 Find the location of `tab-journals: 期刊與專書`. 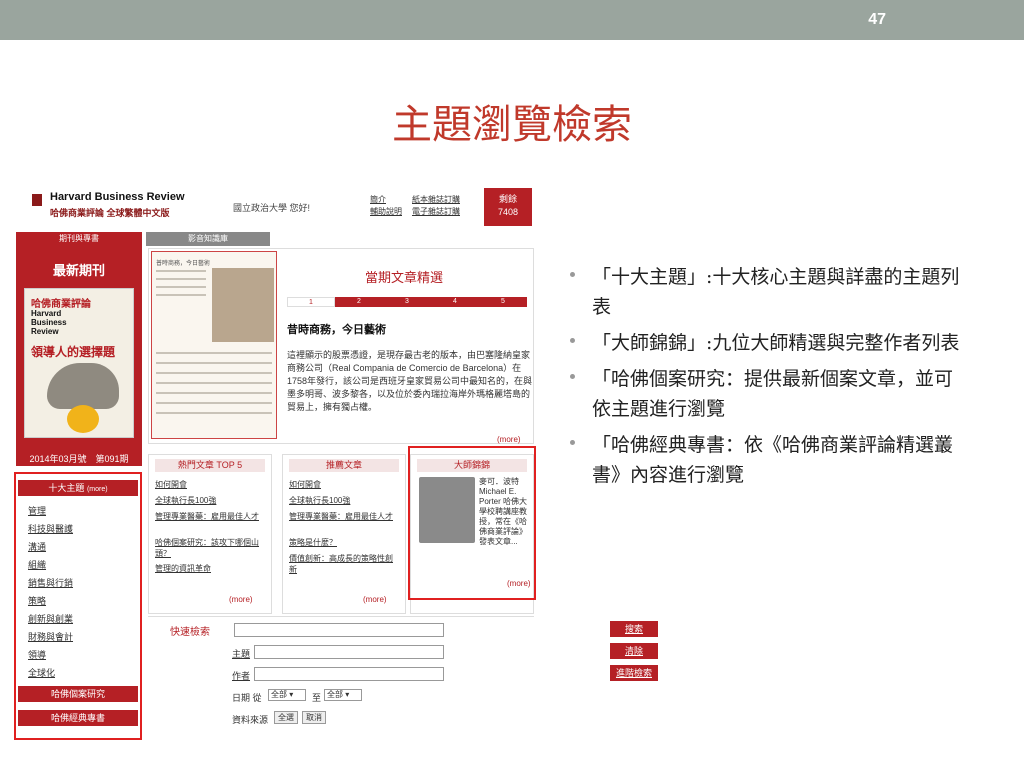

tab-journals: 期刊與專書 is located at coordinates (79, 239).